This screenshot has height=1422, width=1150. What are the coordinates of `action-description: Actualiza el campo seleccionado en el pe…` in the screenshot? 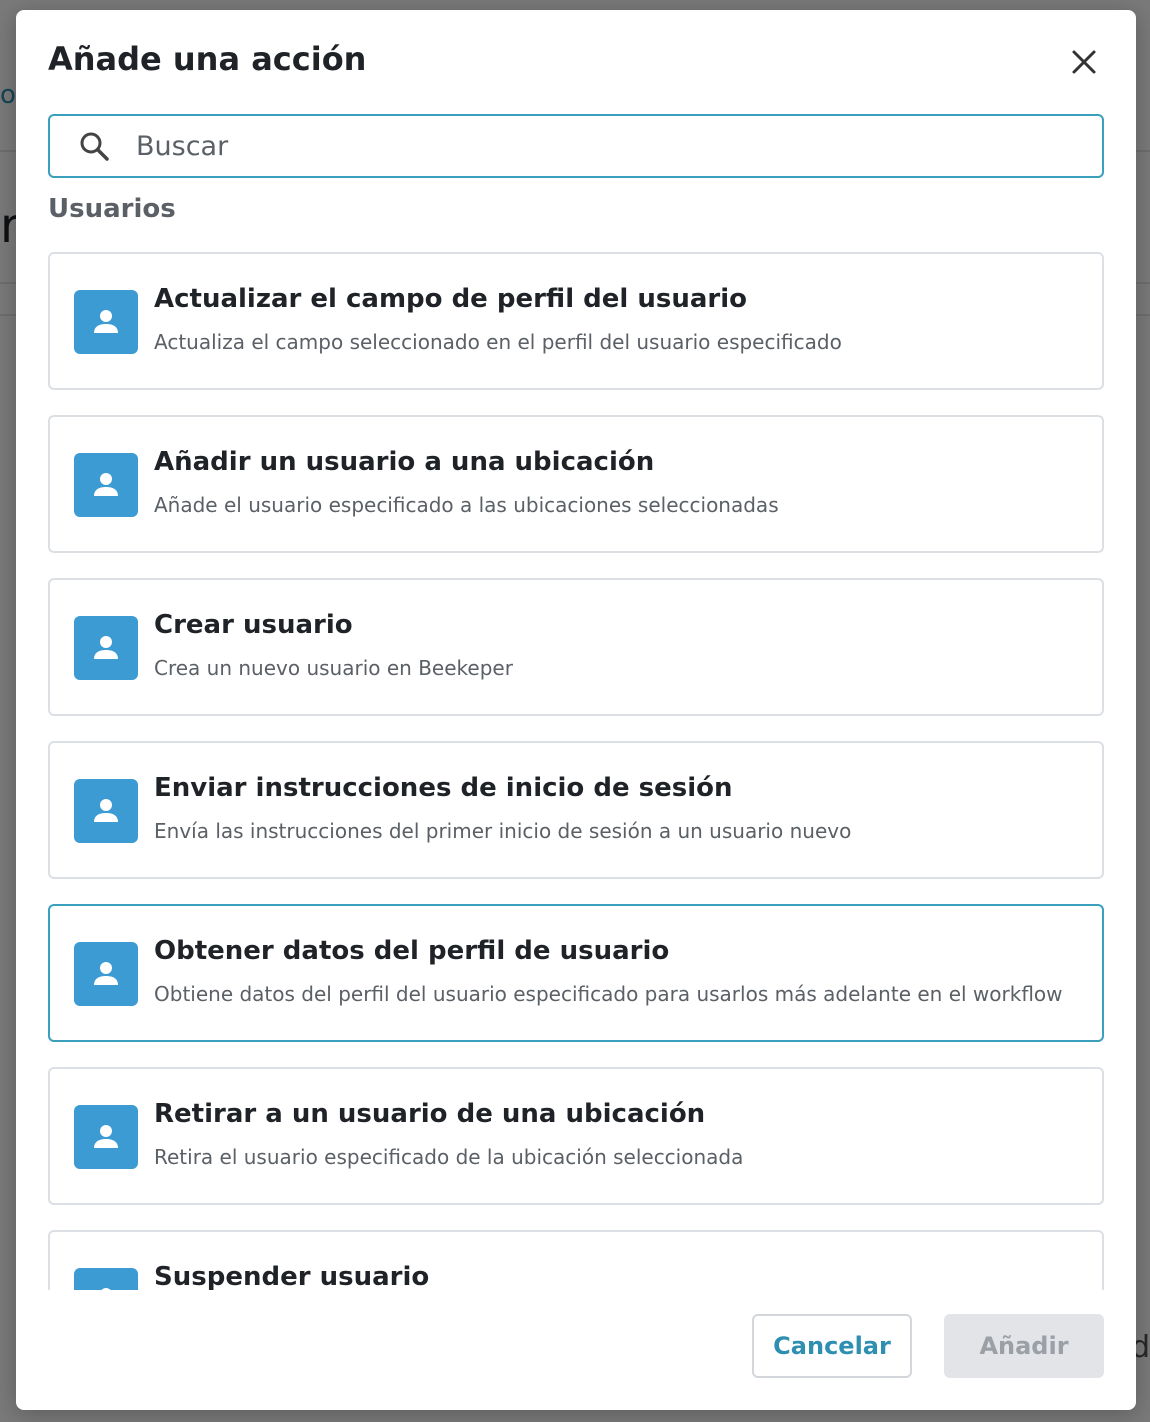 It's located at (498, 342).